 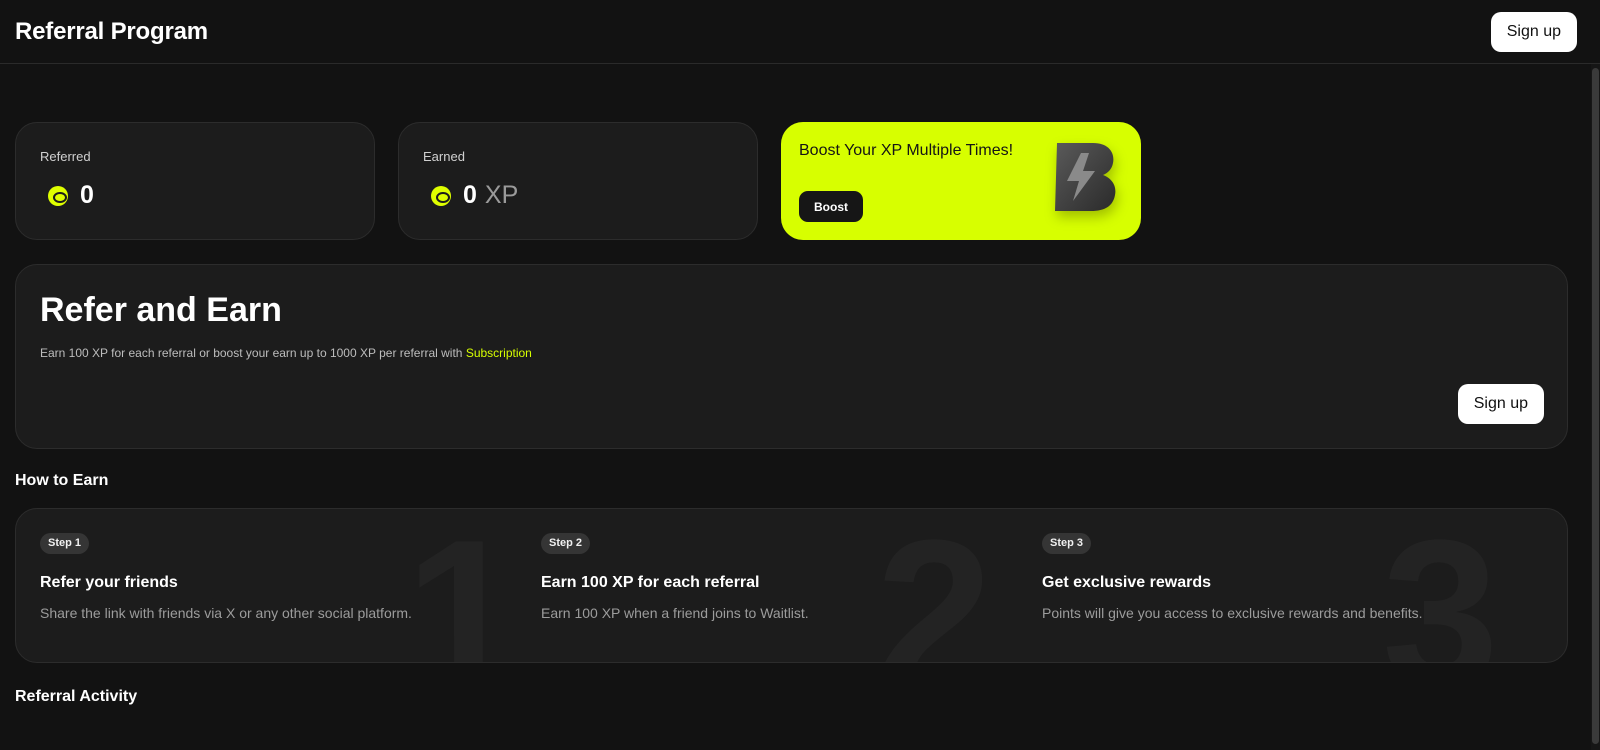 I want to click on step-watermark: 1, so click(x=463, y=585).